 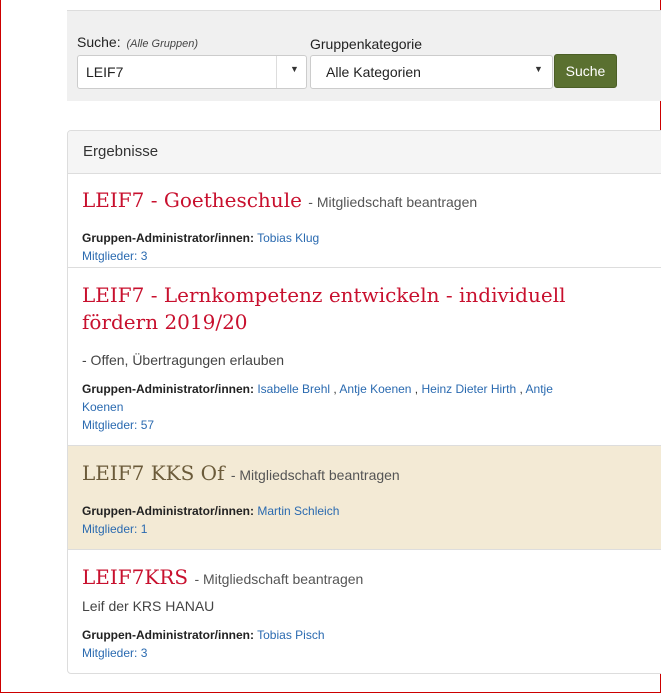 What do you see at coordinates (114, 529) in the screenshot?
I see `members-count: Mitglieder: 1` at bounding box center [114, 529].